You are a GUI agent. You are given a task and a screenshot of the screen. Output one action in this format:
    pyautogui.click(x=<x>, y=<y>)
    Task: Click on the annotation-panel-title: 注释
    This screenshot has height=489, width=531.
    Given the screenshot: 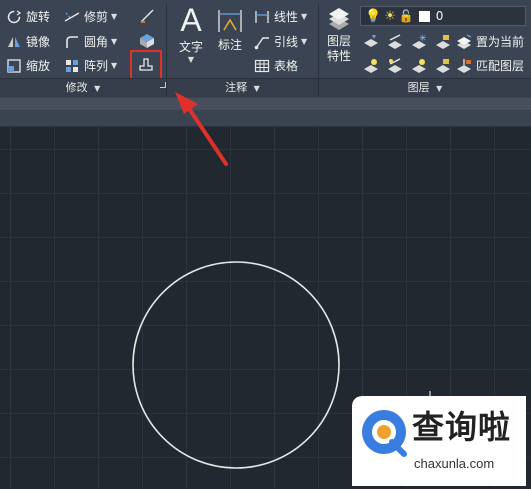 What is the action you would take?
    pyautogui.click(x=236, y=87)
    